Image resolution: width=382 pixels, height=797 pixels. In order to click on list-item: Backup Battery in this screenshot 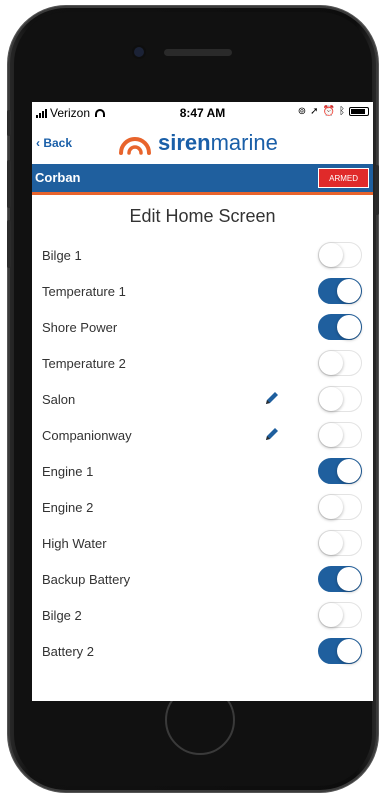, I will do `click(202, 580)`.